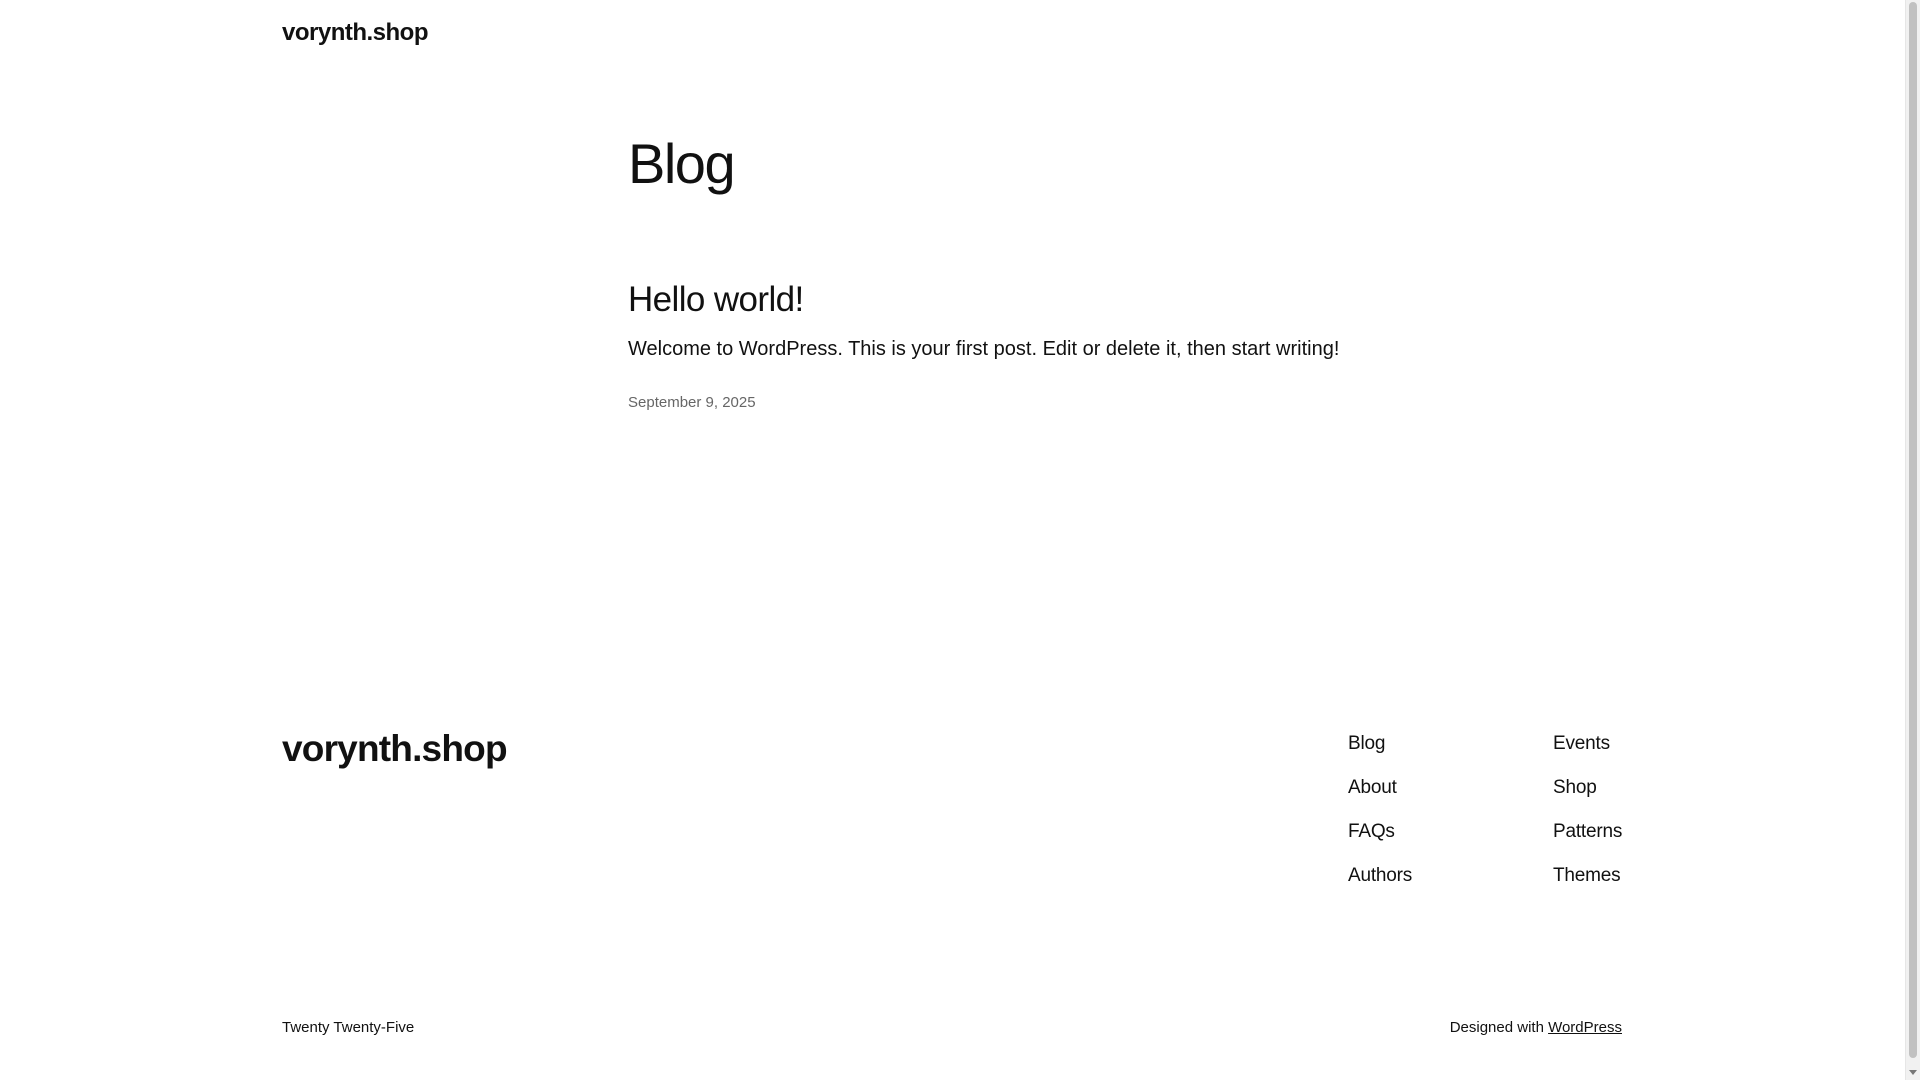  Describe the element at coordinates (1913, 530) in the screenshot. I see `scrollbar-thumb` at that location.